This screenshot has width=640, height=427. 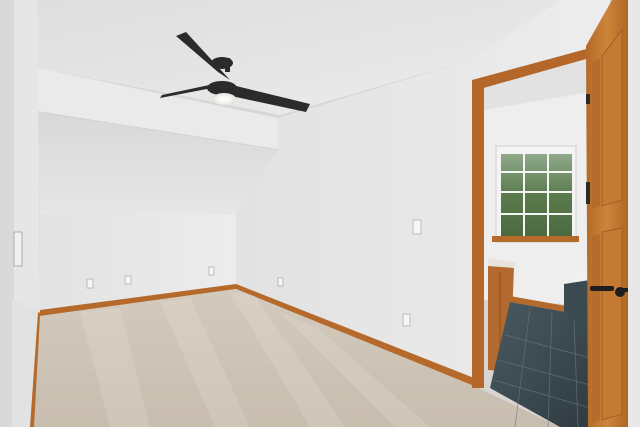 I want to click on left-wall-edge, so click(x=7, y=213).